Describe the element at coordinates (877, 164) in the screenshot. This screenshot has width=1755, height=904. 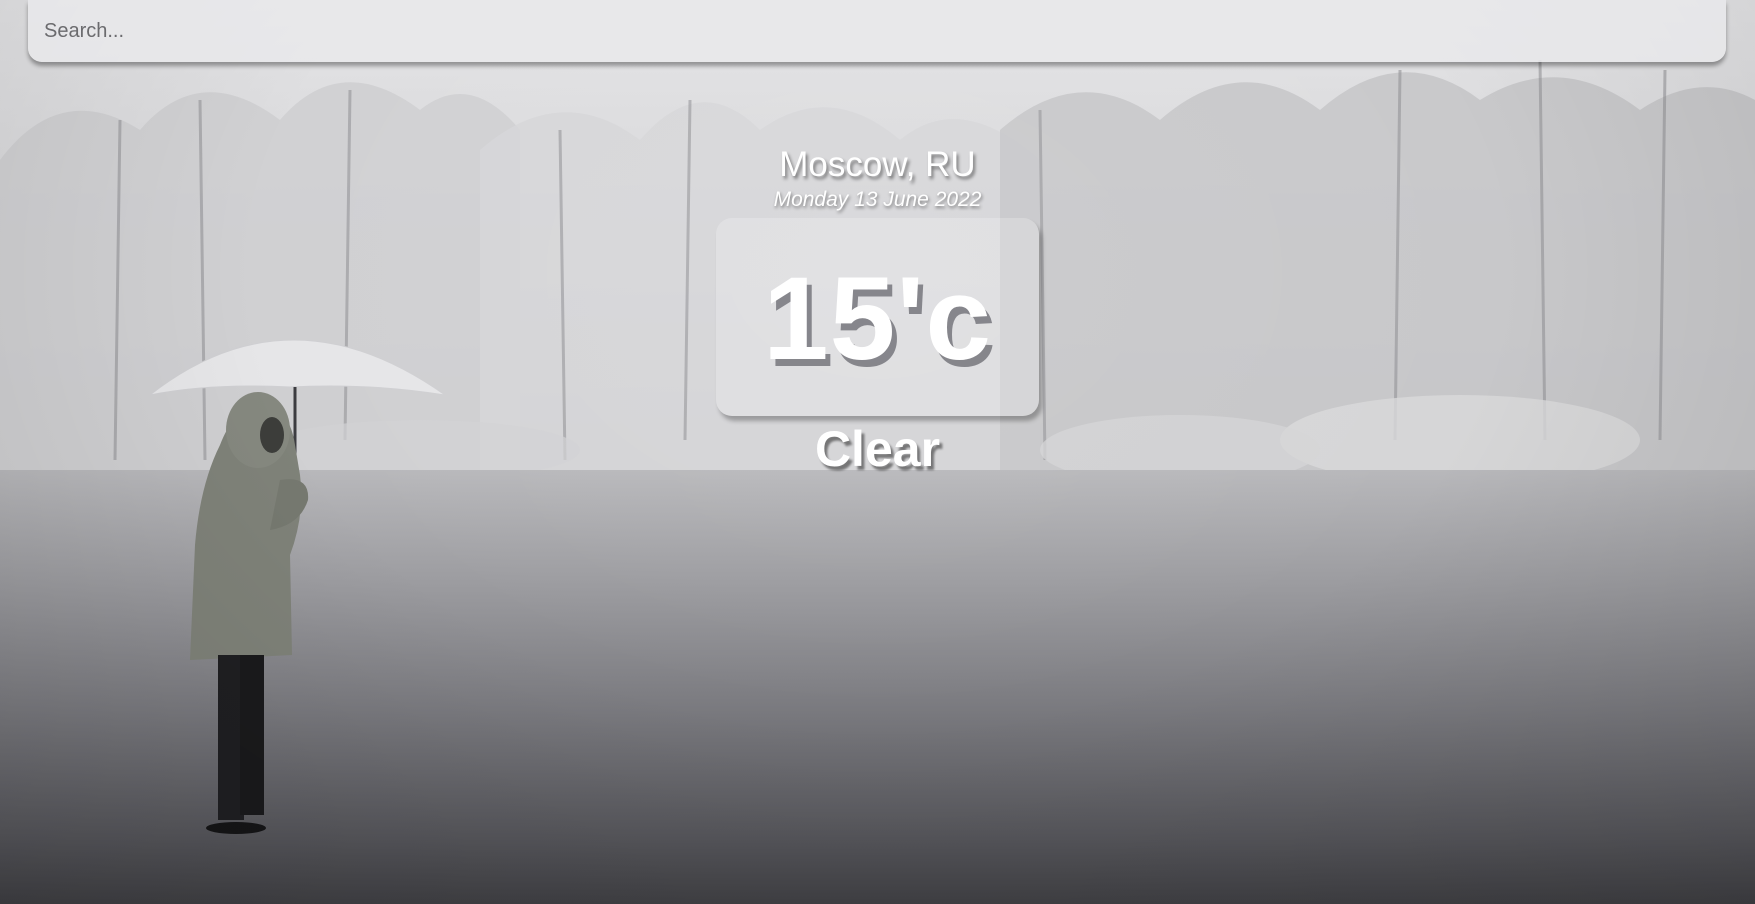
I see `location-name: Moscow, RU` at that location.